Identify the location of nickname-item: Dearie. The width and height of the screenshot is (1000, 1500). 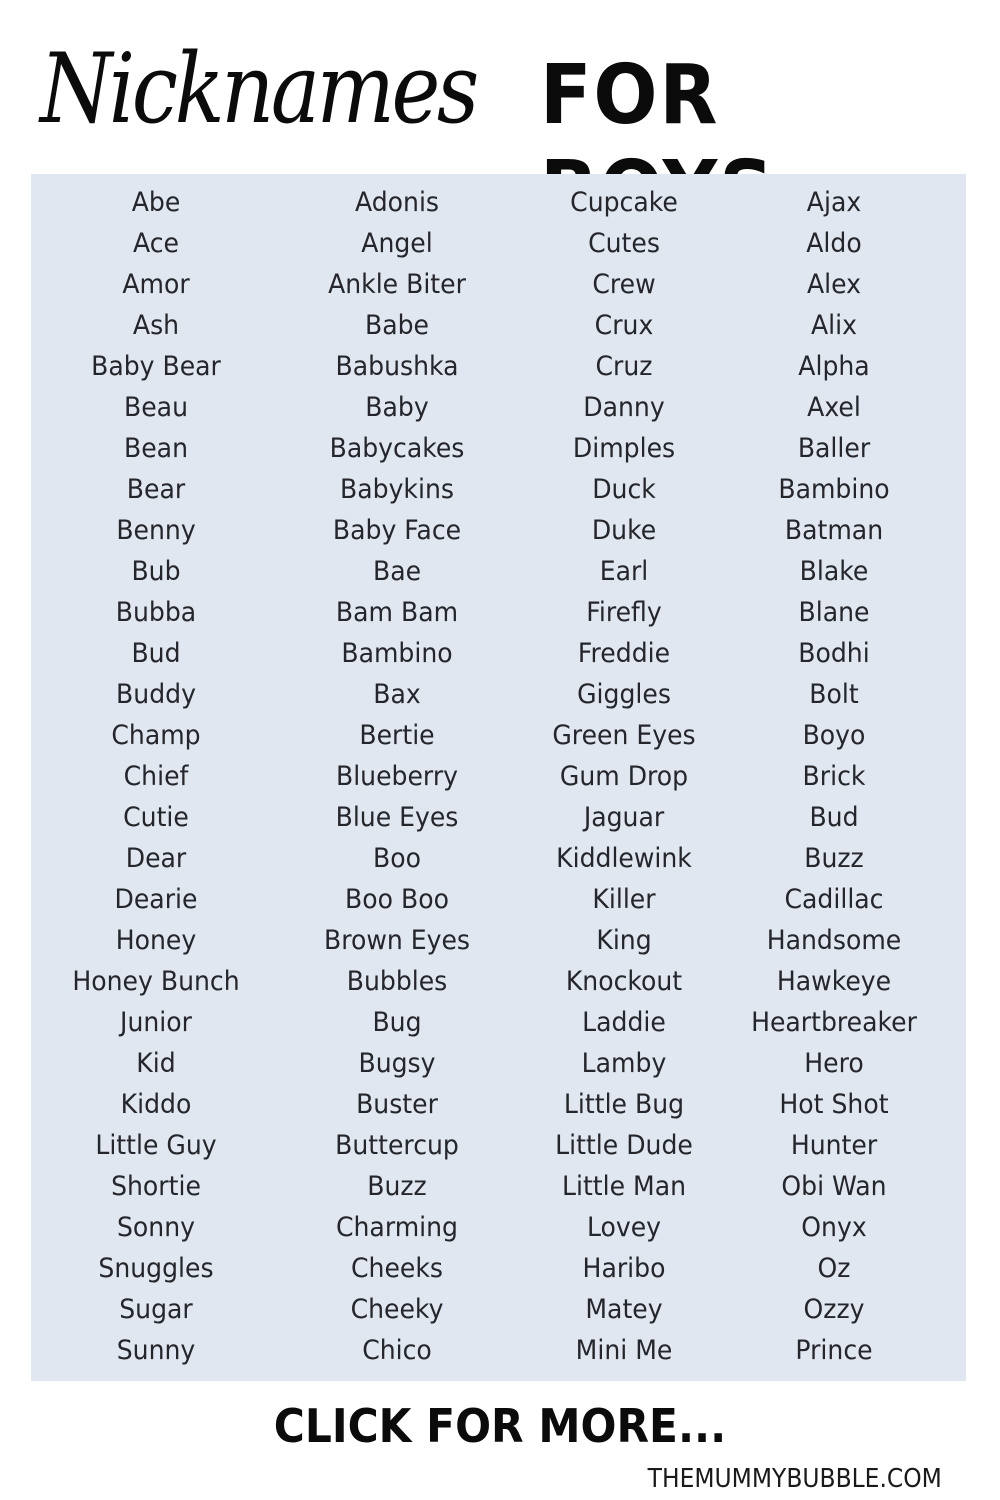
(156, 899).